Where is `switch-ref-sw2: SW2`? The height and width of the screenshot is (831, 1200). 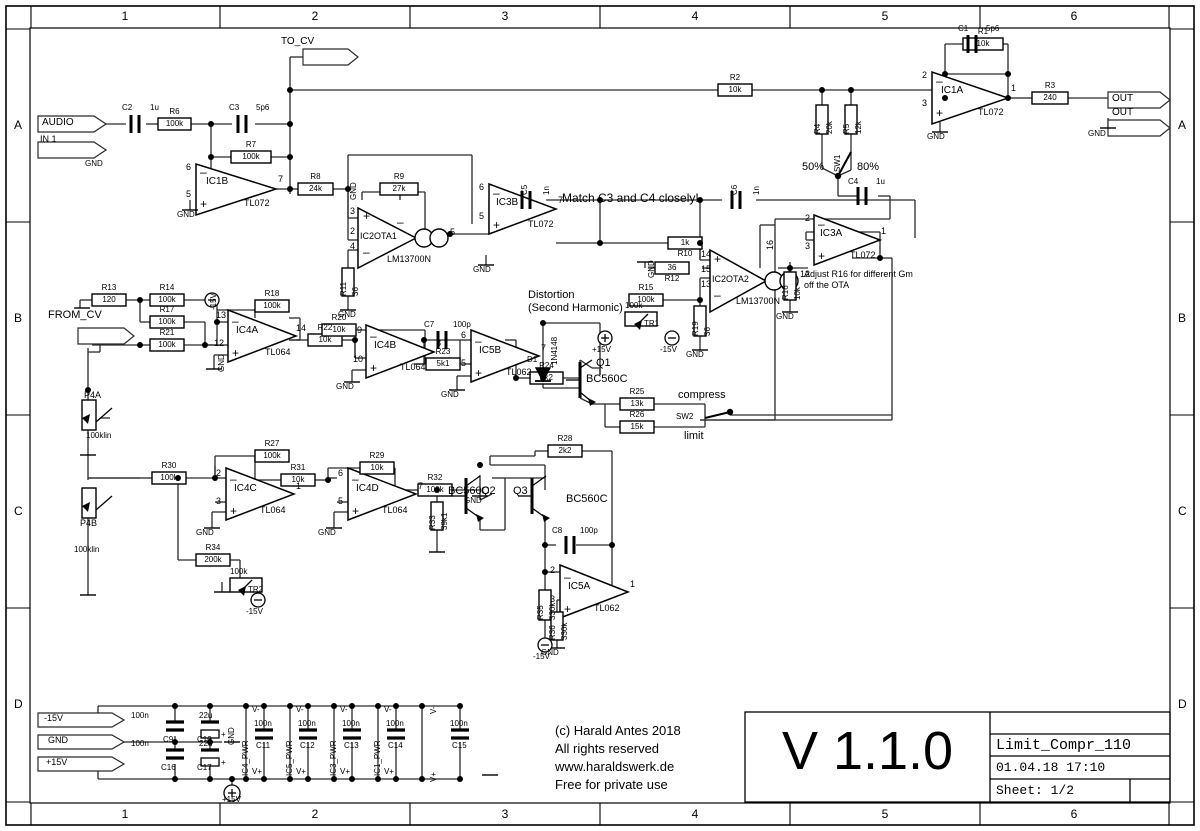
switch-ref-sw2: SW2 is located at coordinates (684, 417).